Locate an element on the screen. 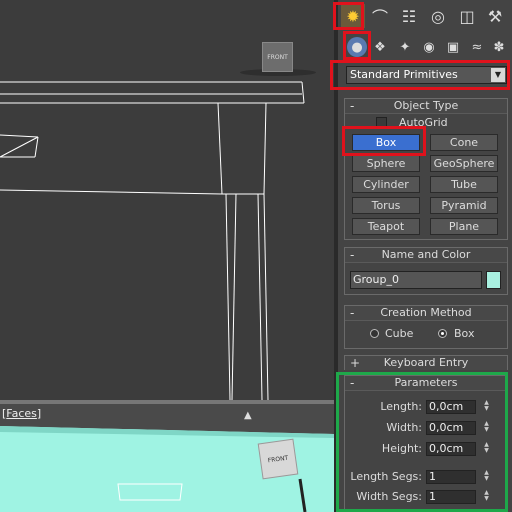  keyboard-entry-rollout: + Keyboard Entry is located at coordinates (426, 362).